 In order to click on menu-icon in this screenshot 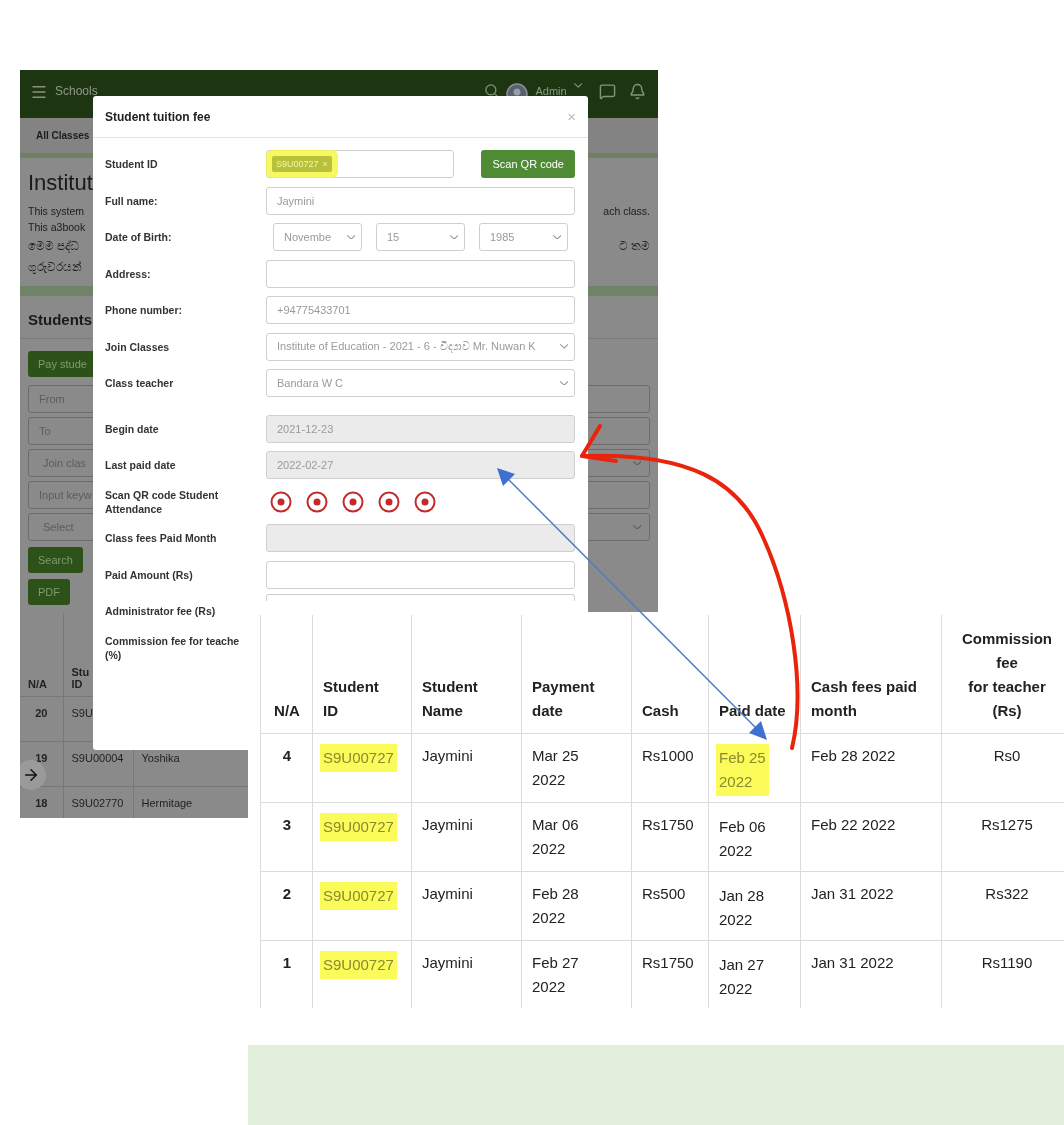, I will do `click(39, 92)`.